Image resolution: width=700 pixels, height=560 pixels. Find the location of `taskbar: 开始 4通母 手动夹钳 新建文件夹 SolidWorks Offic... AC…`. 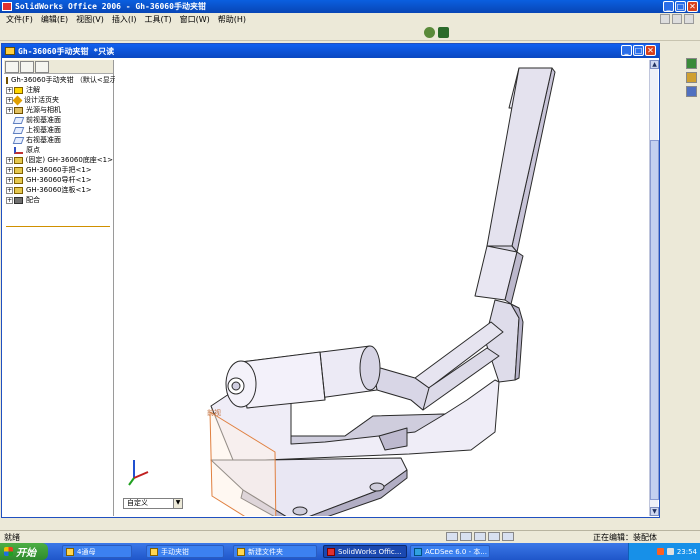

taskbar: 开始 4通母 手动夹钳 新建文件夹 SolidWorks Offic... AC… is located at coordinates (350, 551).